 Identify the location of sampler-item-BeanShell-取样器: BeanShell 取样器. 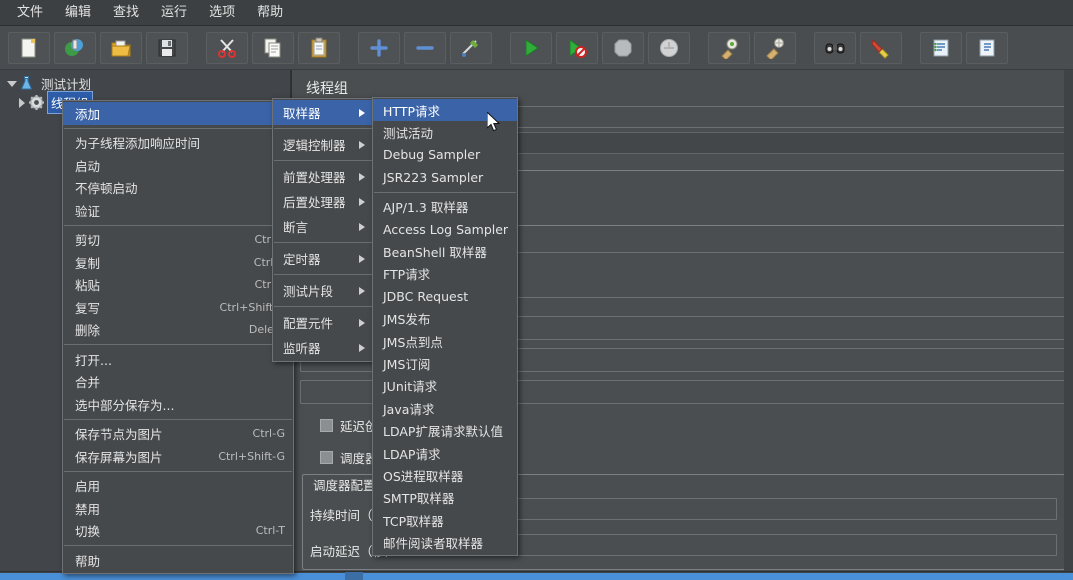
(445, 251).